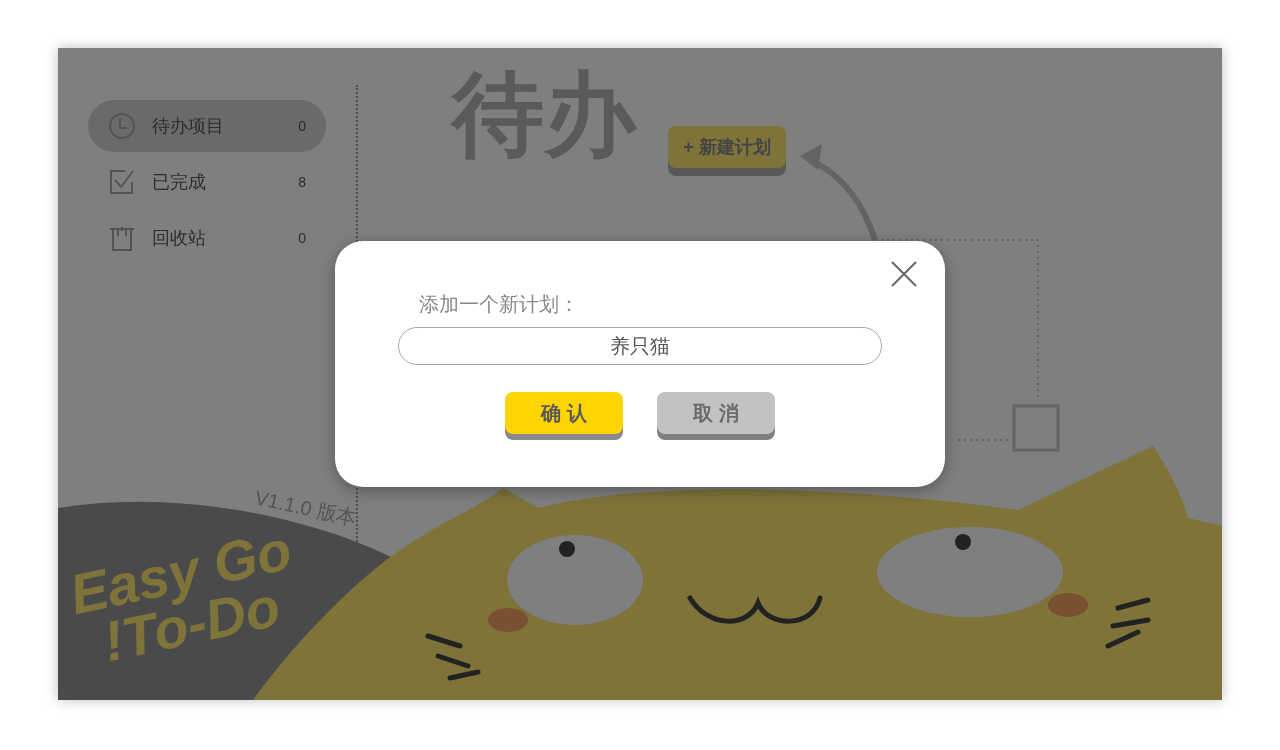  I want to click on input-field: 养只猫, so click(640, 346).